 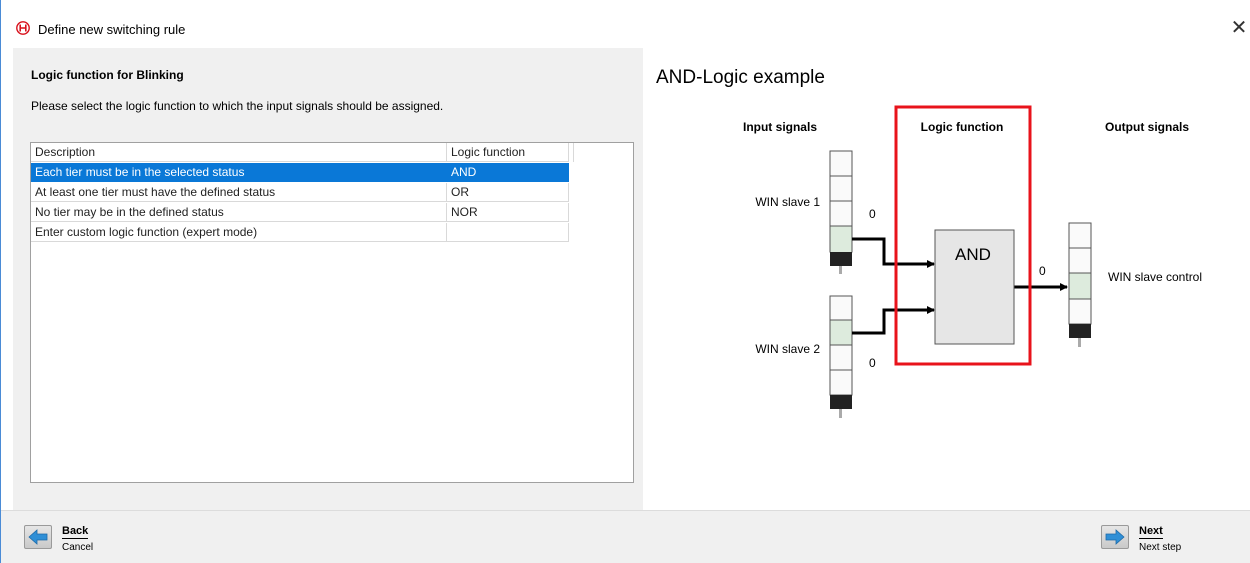 What do you see at coordinates (508, 172) in the screenshot?
I see `row-logic-function: AND` at bounding box center [508, 172].